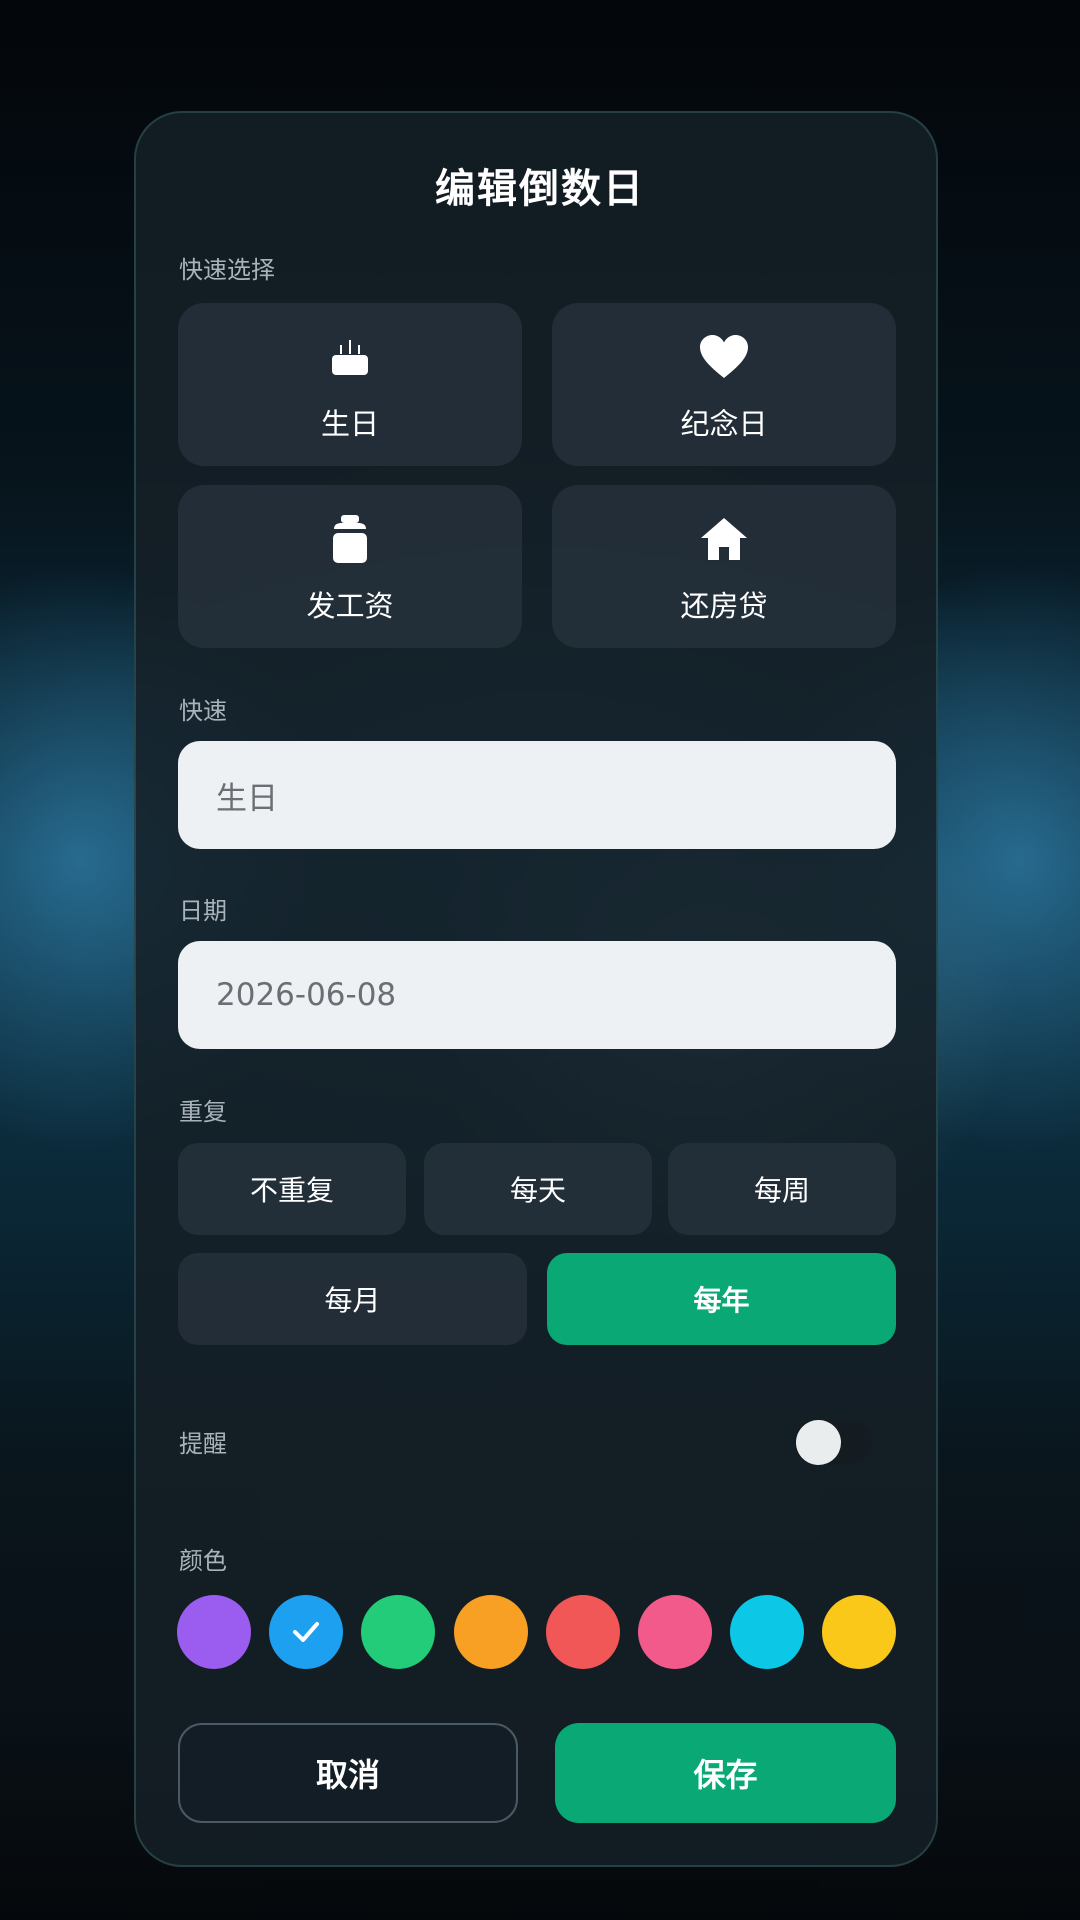  I want to click on name-input: 生日, so click(537, 795).